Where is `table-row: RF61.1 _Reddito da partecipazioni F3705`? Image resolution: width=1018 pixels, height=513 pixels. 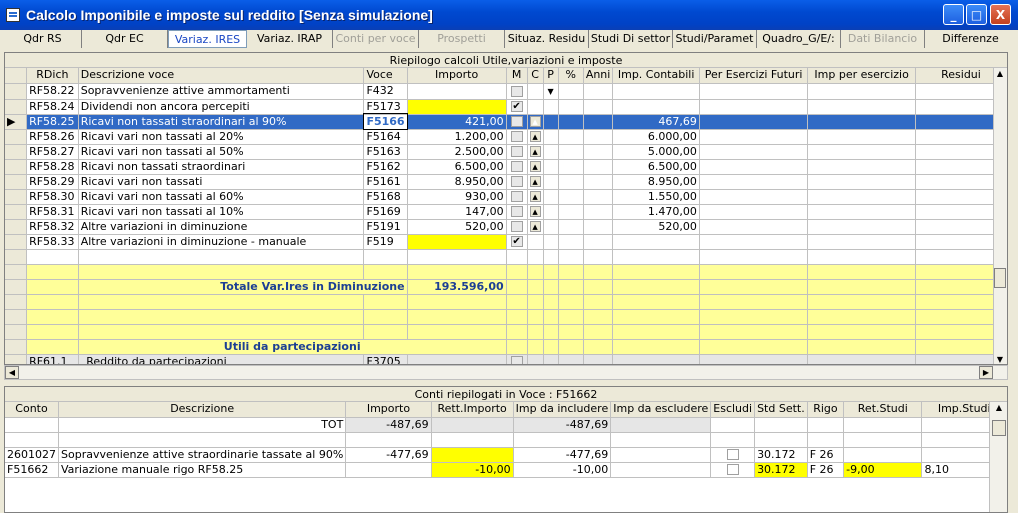 table-row: RF61.1 _Reddito da partecipazioni F3705 is located at coordinates (506, 359).